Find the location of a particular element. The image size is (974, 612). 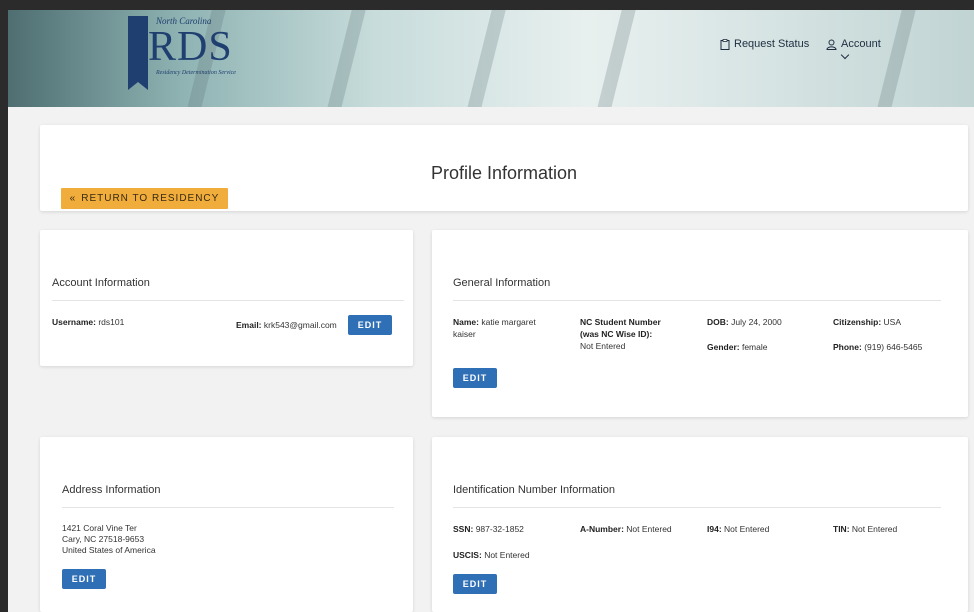

email-field: Email: krk543@gmail.com is located at coordinates (286, 325).